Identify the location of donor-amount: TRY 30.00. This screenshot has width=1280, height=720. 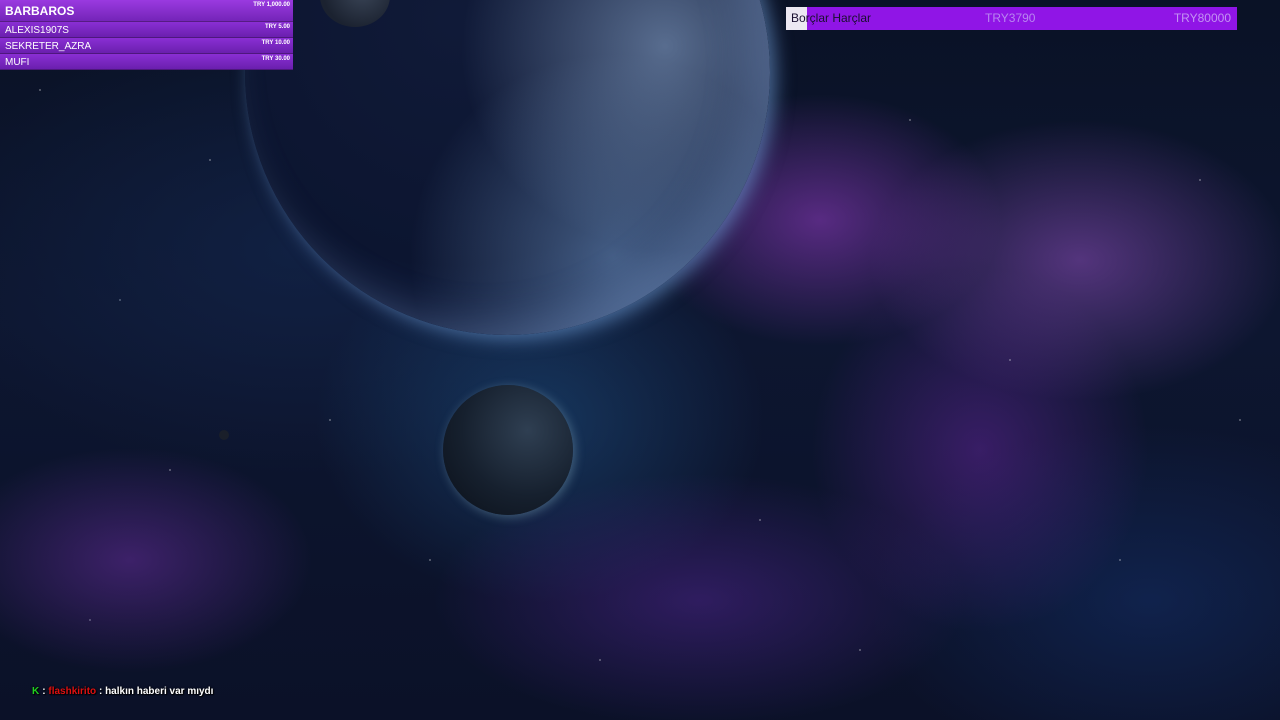
(275, 59).